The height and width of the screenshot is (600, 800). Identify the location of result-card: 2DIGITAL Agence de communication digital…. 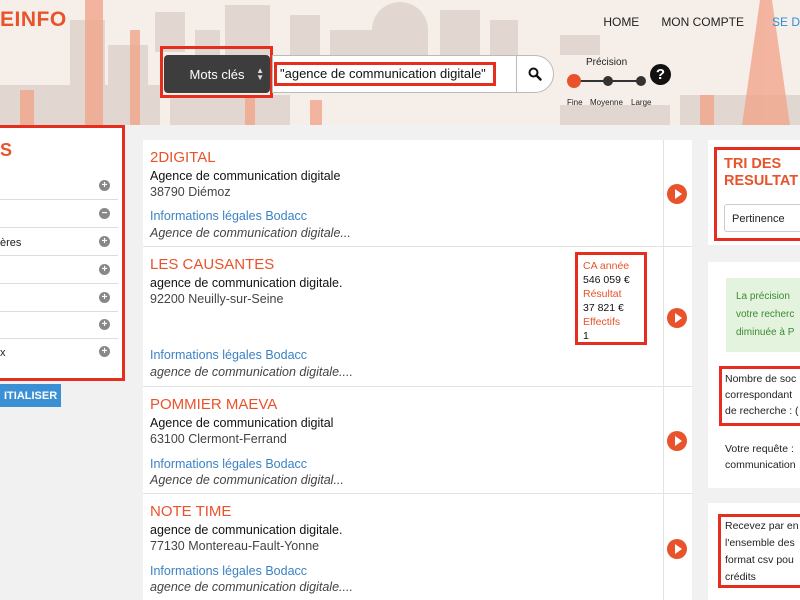
(417, 193).